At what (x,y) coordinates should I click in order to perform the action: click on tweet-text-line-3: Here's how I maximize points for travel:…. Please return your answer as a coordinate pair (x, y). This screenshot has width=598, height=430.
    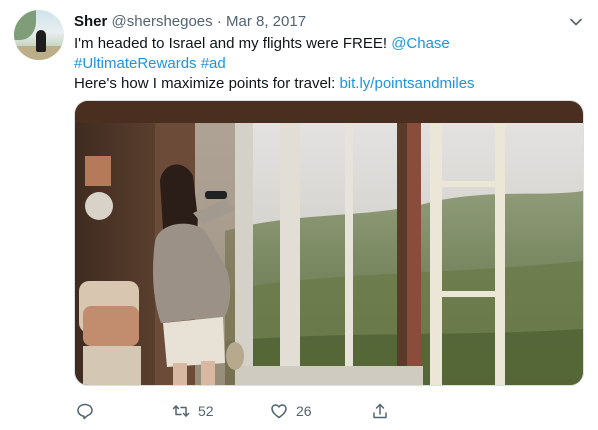
    Looking at the image, I should click on (329, 84).